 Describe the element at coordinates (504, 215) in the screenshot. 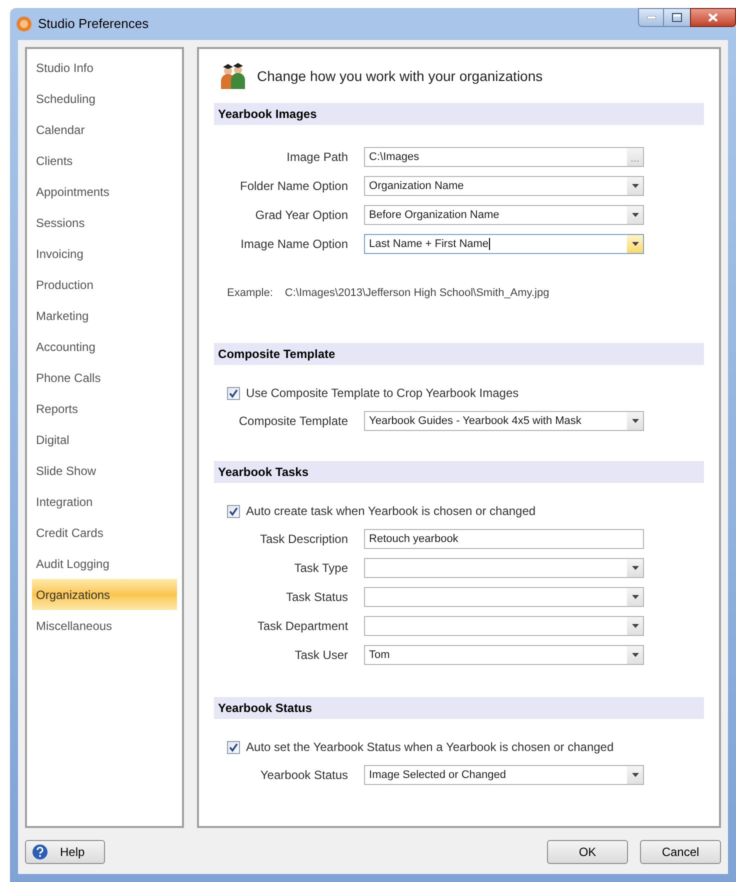

I see `dropdown: Before Organization Name` at that location.